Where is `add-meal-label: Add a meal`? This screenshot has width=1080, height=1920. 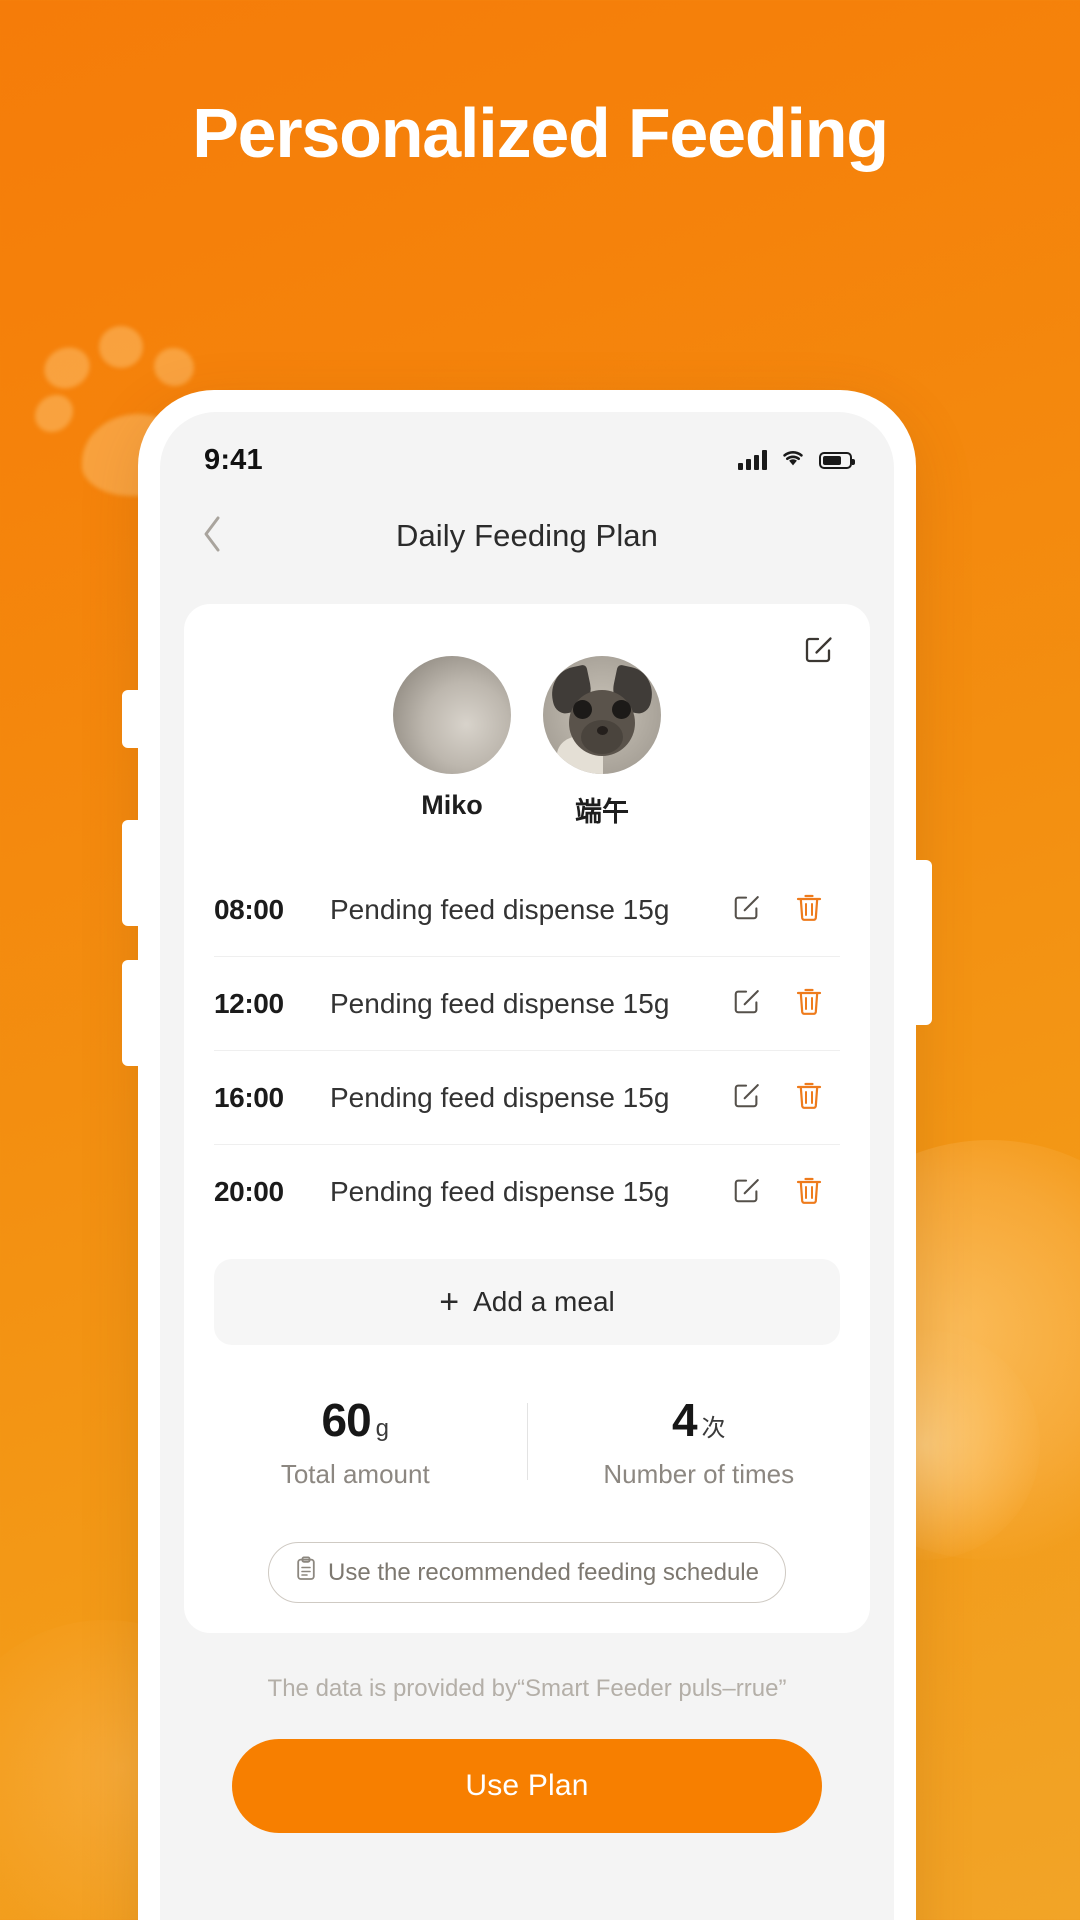 add-meal-label: Add a meal is located at coordinates (544, 1301).